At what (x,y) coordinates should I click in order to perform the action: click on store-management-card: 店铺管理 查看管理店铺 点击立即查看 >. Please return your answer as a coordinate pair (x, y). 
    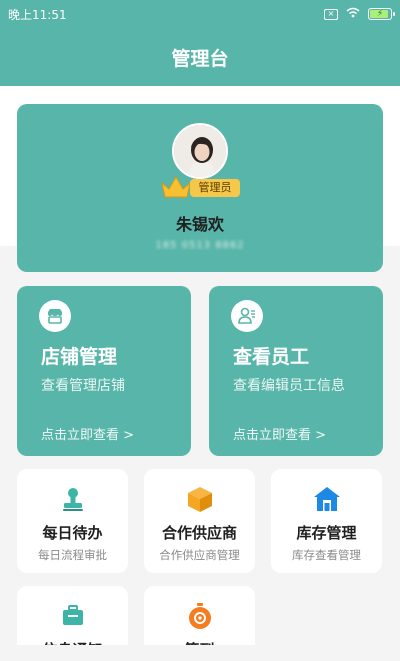
    Looking at the image, I should click on (104, 371).